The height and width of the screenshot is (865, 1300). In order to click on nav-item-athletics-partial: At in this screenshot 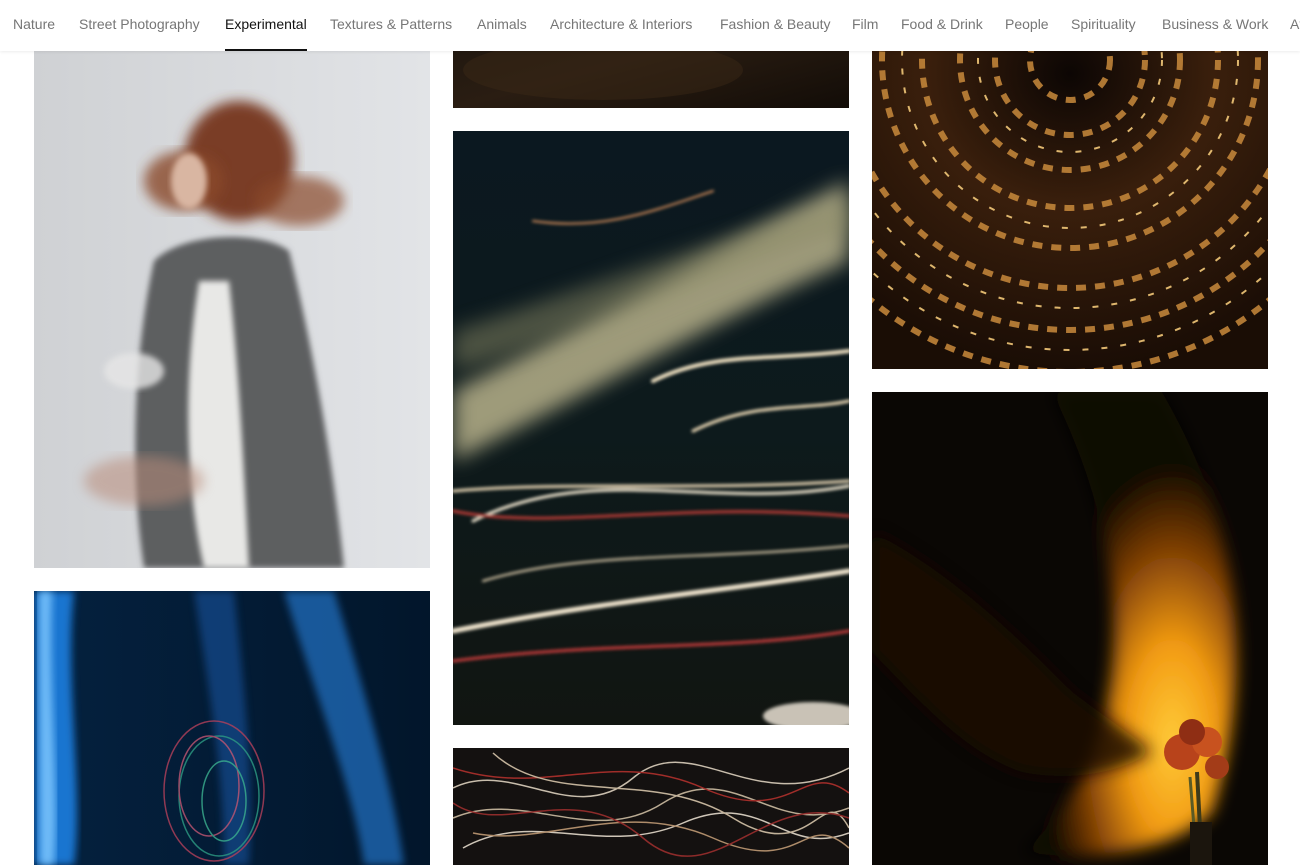, I will do `click(1295, 24)`.